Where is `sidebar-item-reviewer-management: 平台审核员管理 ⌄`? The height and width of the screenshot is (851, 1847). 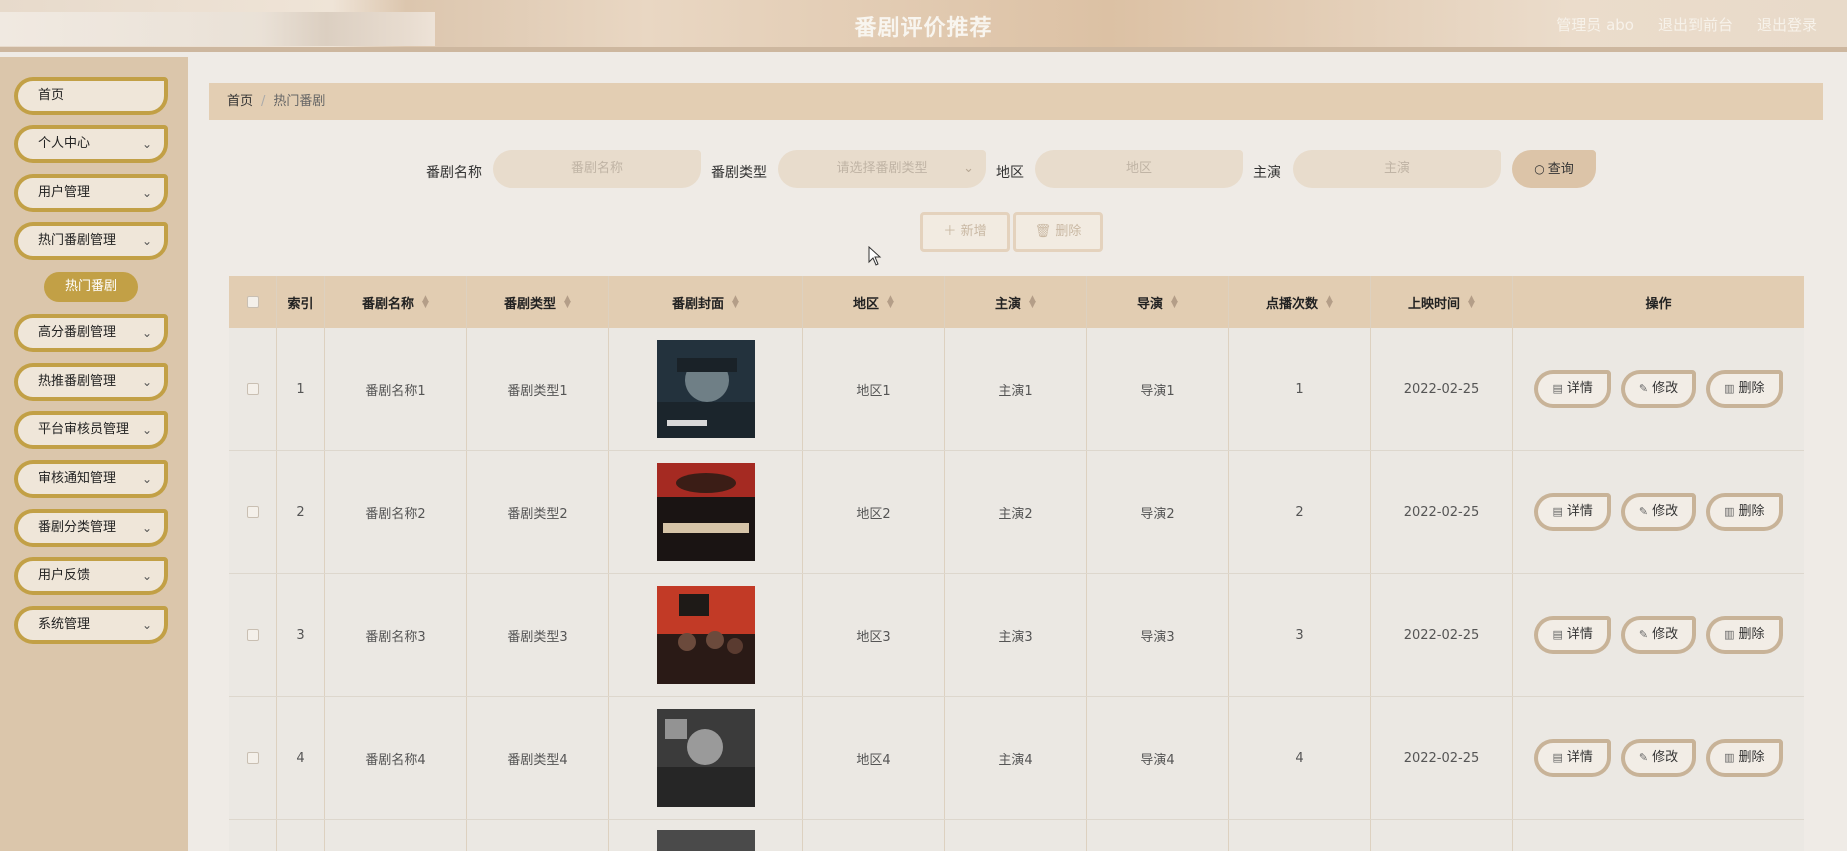
sidebar-item-reviewer-management: 平台审核员管理 ⌄ is located at coordinates (91, 430).